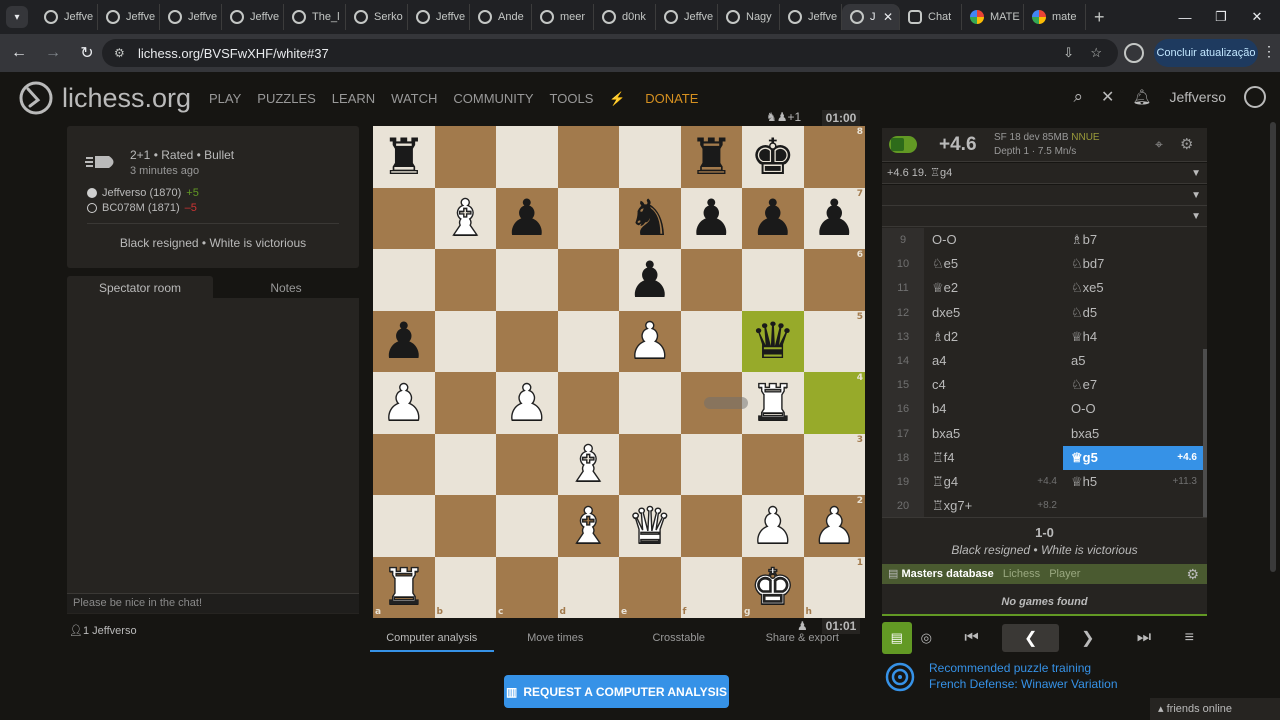 This screenshot has width=1280, height=720. What do you see at coordinates (711, 464) in the screenshot?
I see `square-f3` at bounding box center [711, 464].